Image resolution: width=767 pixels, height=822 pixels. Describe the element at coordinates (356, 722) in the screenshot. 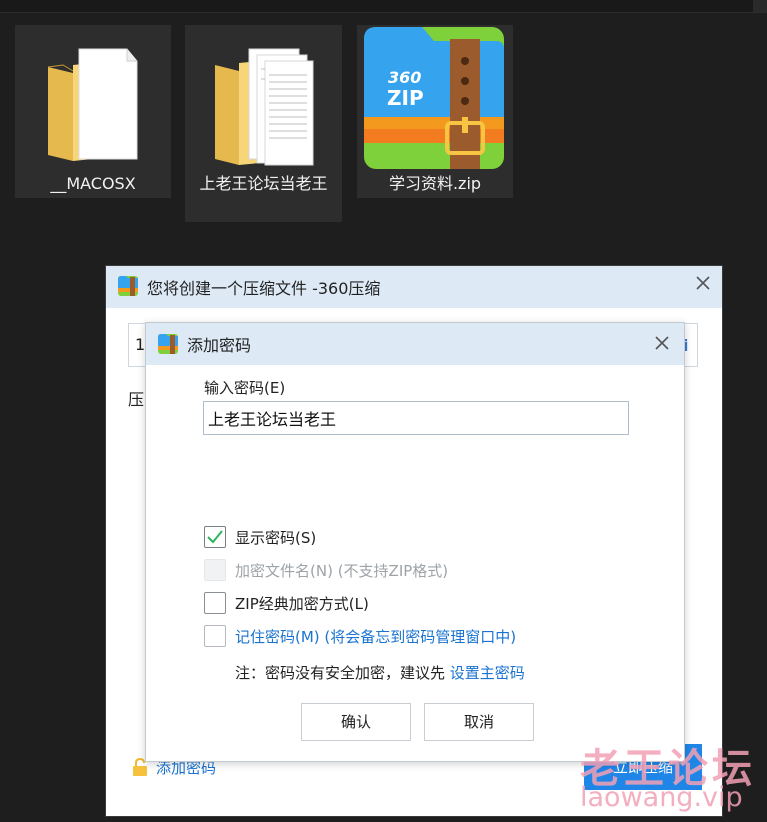

I see `confirm-button: 确认` at that location.